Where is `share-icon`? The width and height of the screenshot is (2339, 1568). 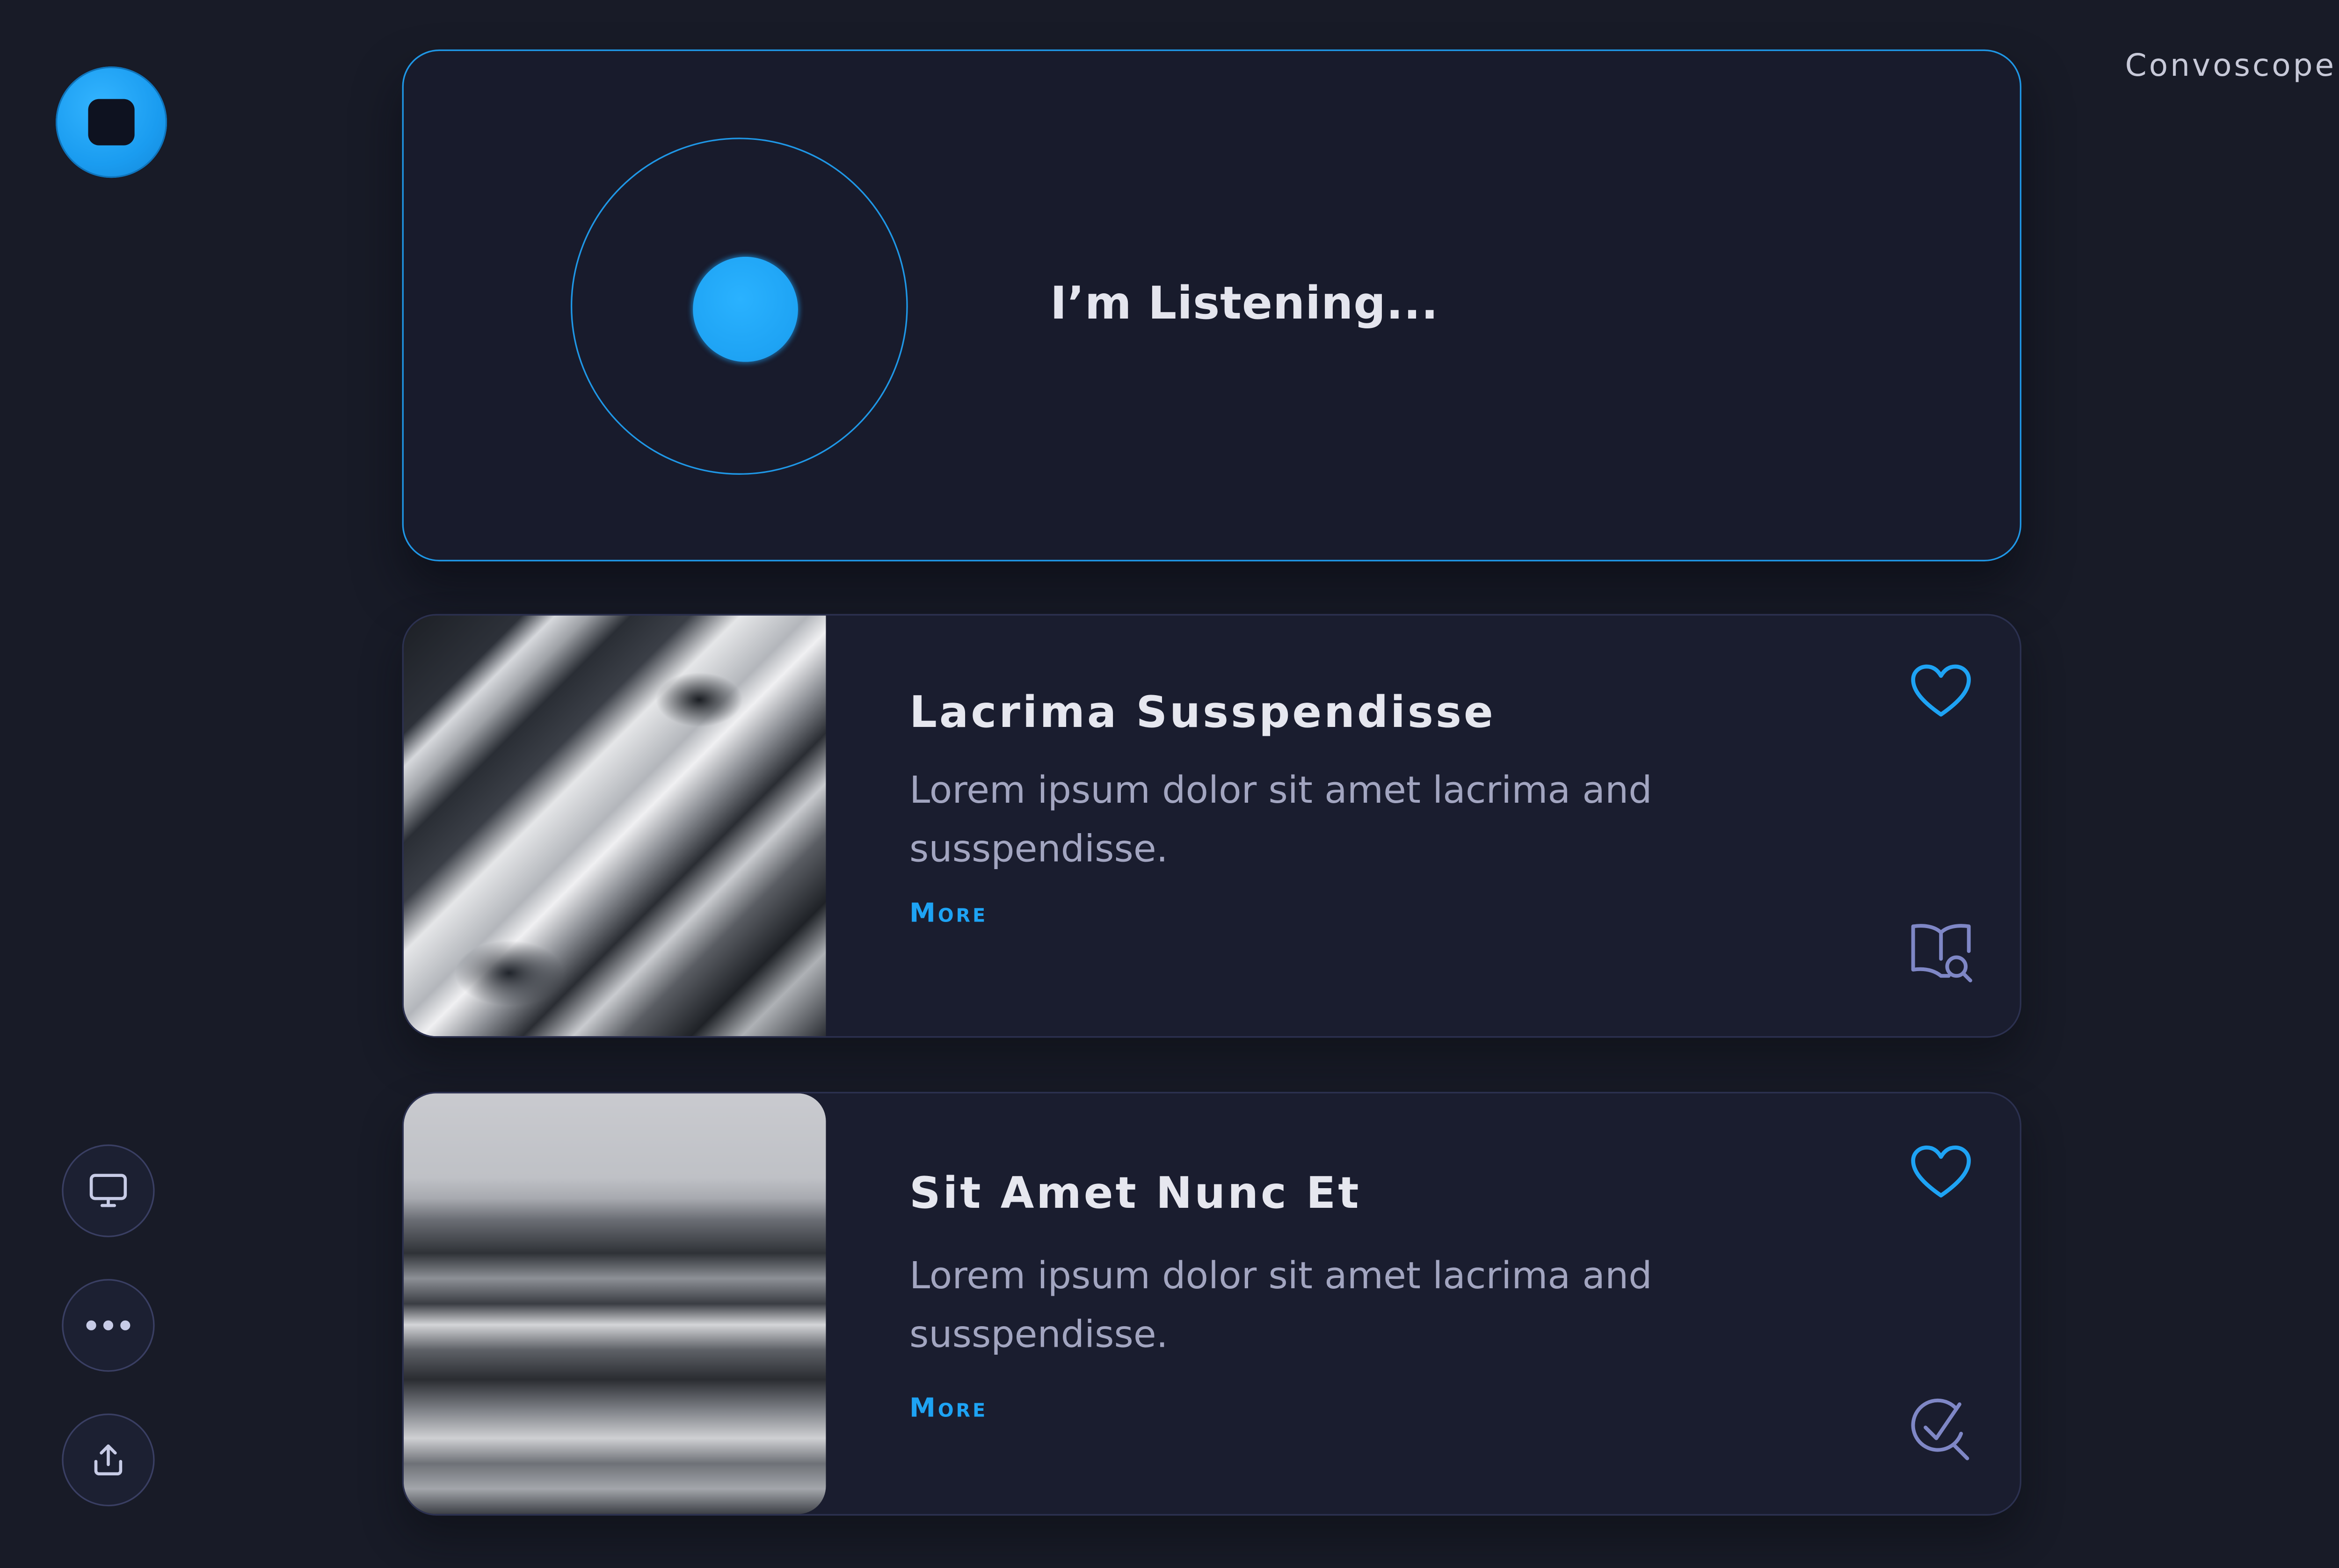 share-icon is located at coordinates (108, 1460).